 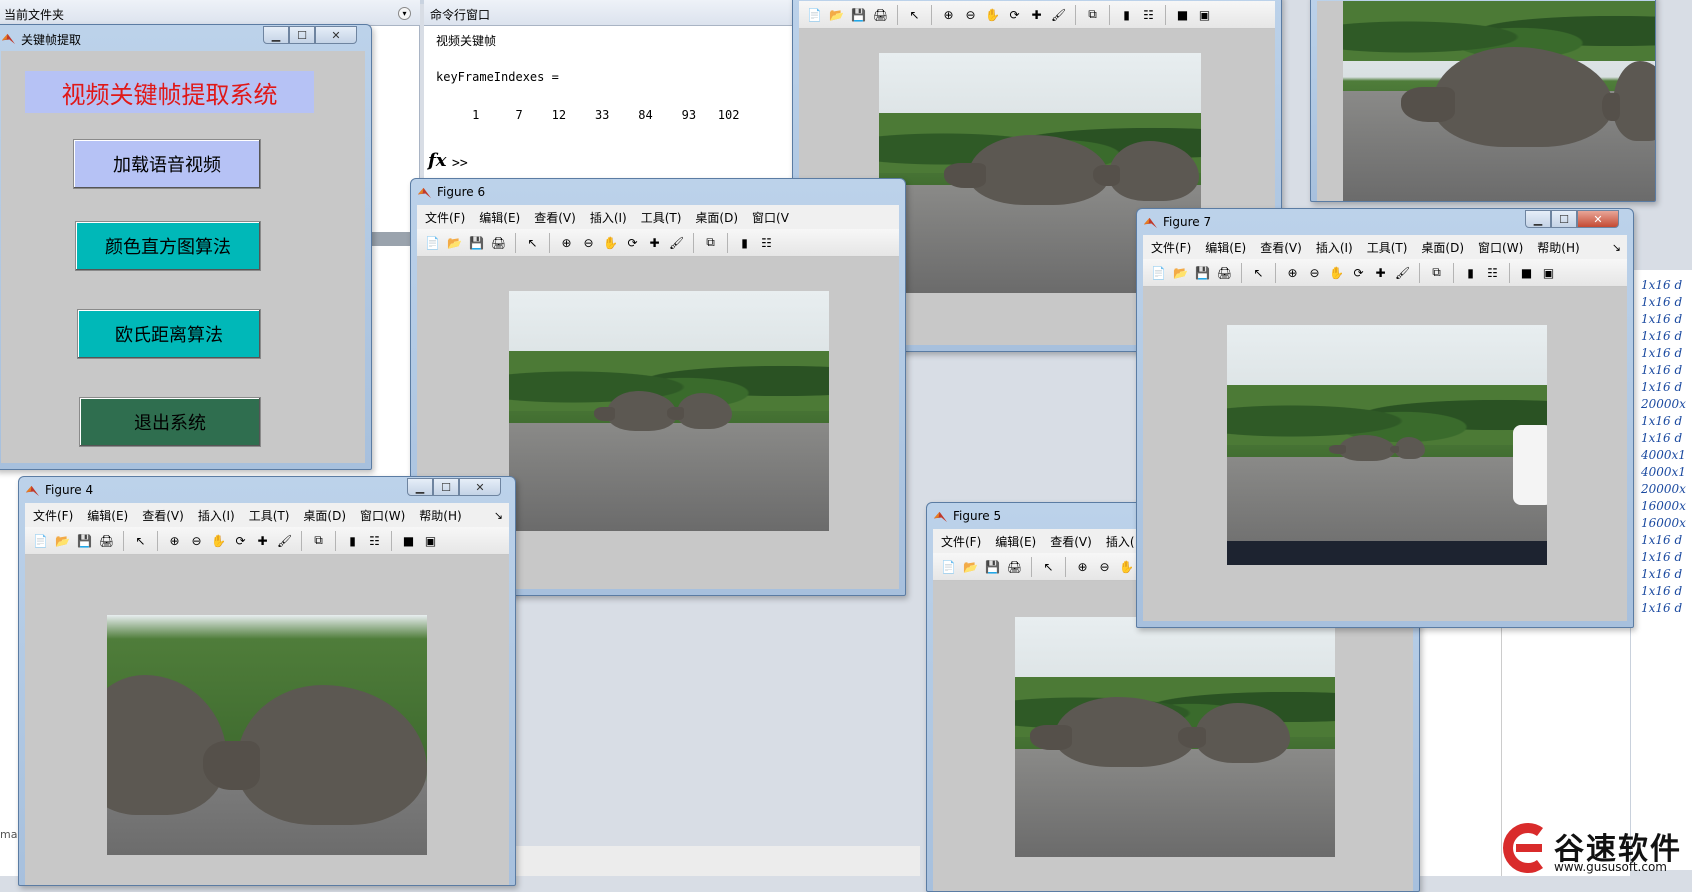 What do you see at coordinates (169, 334) in the screenshot?
I see `euclidean-distance-button: 欧氏距离算法` at bounding box center [169, 334].